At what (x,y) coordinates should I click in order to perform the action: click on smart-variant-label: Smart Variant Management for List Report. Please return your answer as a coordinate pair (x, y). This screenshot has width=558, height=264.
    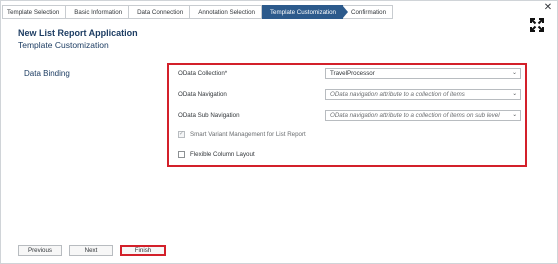
    Looking at the image, I should click on (248, 134).